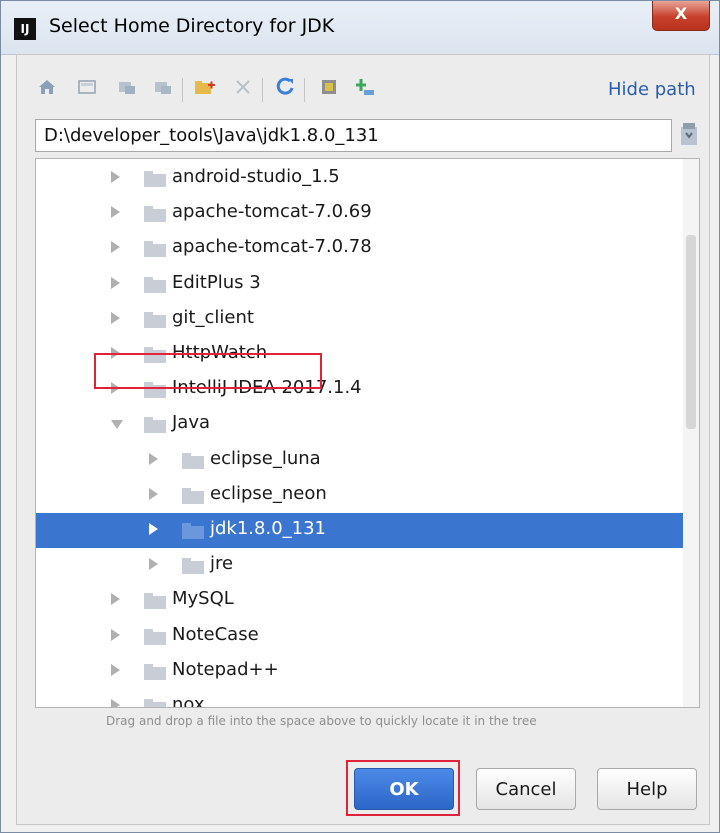  I want to click on delete-icon, so click(243, 90).